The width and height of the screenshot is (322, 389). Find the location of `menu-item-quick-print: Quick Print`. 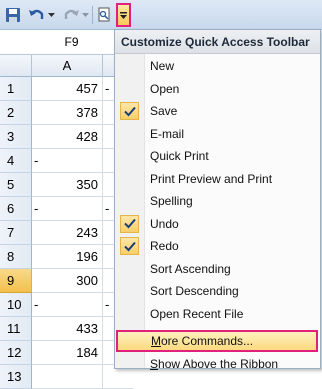

menu-item-quick-print: Quick Print is located at coordinates (217, 156).